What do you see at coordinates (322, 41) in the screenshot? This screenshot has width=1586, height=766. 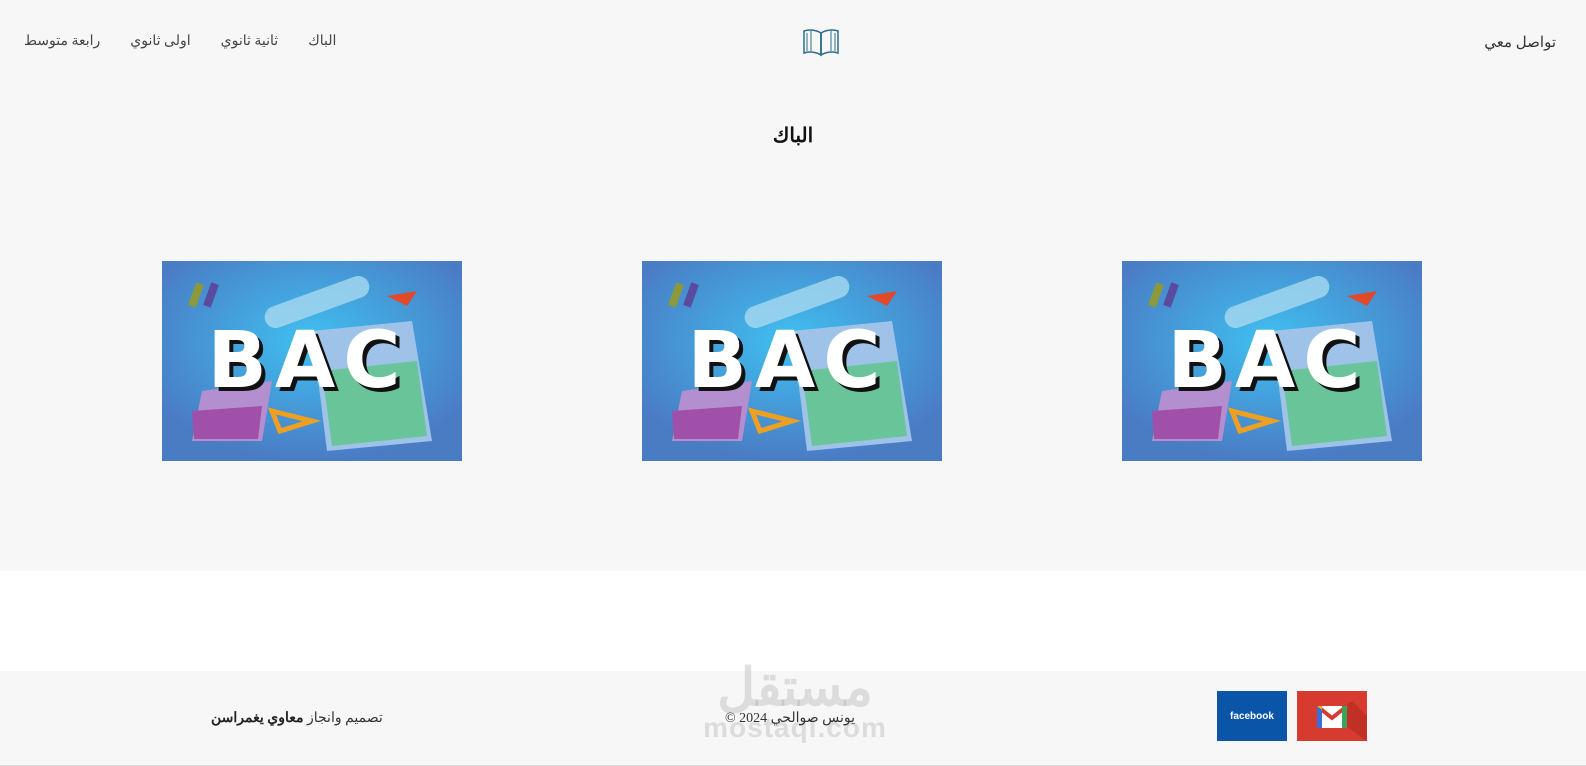 I see `nav-item-bac: الباك` at bounding box center [322, 41].